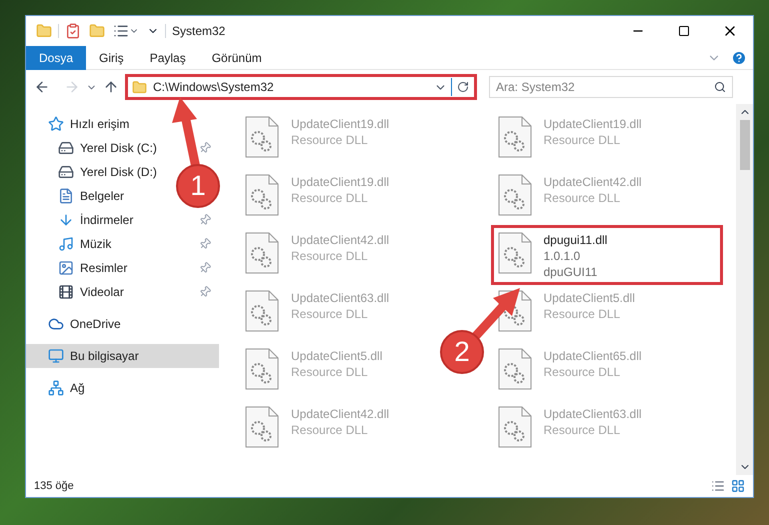  I want to click on ribbon-tab: Görünüm, so click(236, 58).